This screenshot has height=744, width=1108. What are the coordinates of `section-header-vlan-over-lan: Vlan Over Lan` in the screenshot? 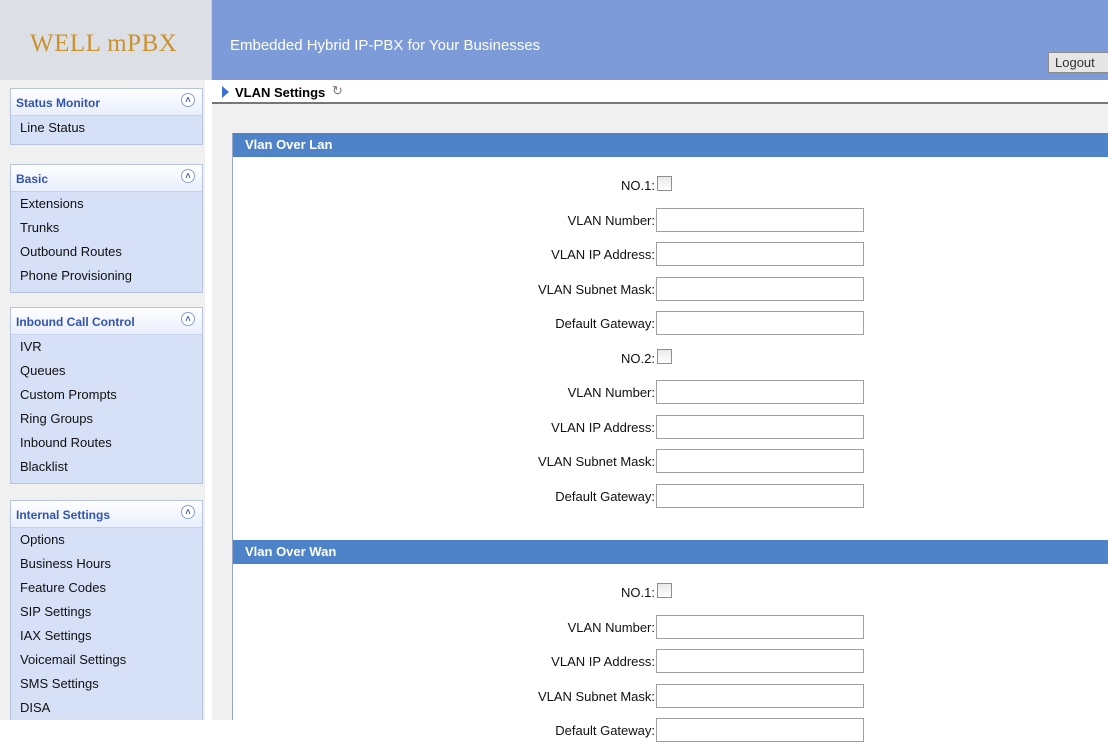 It's located at (670, 145).